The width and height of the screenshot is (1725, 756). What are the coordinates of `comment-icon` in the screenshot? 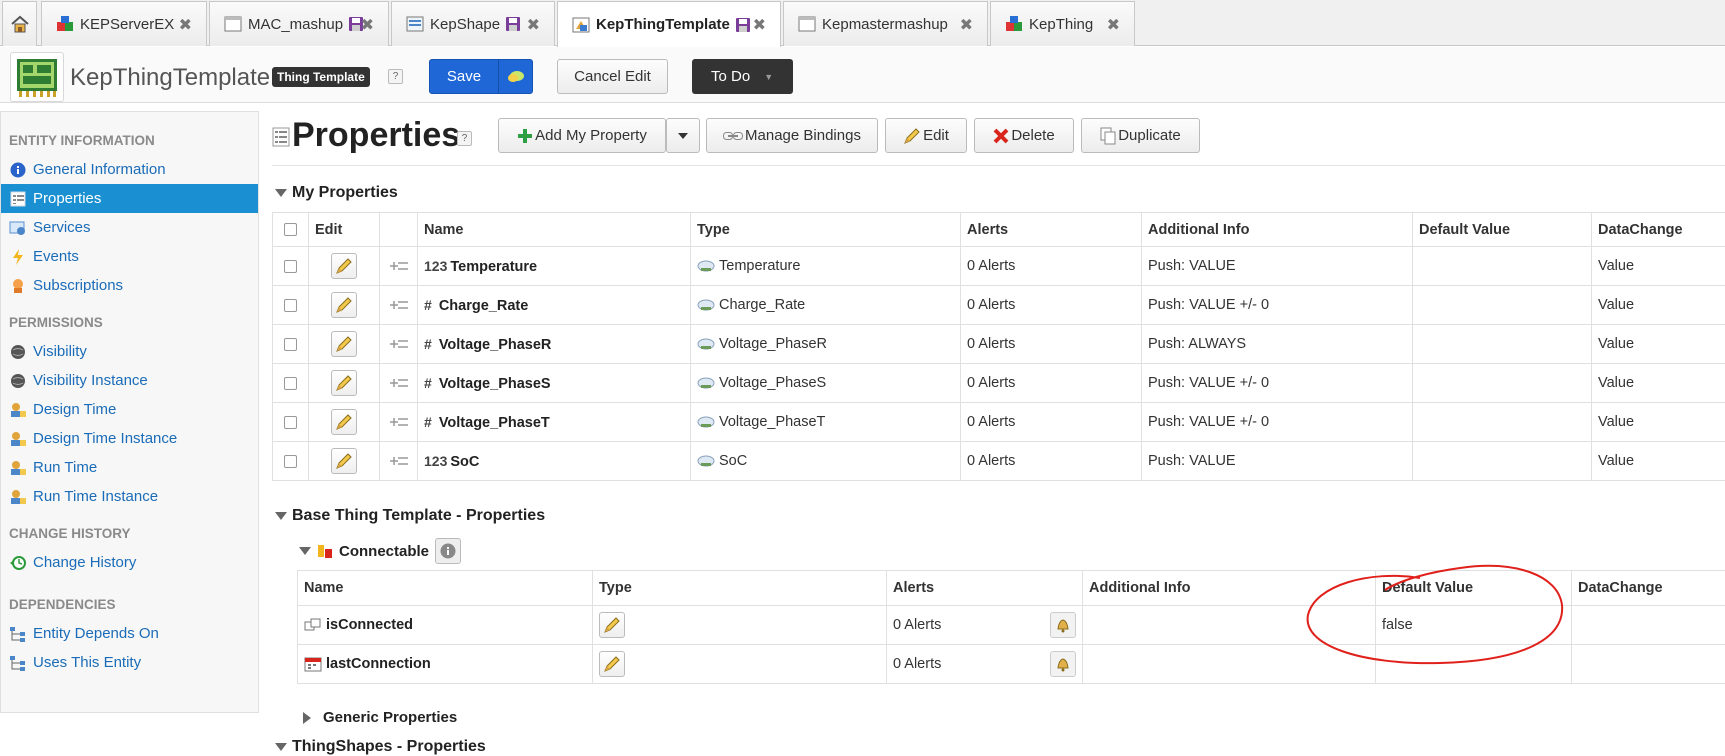 It's located at (515, 76).